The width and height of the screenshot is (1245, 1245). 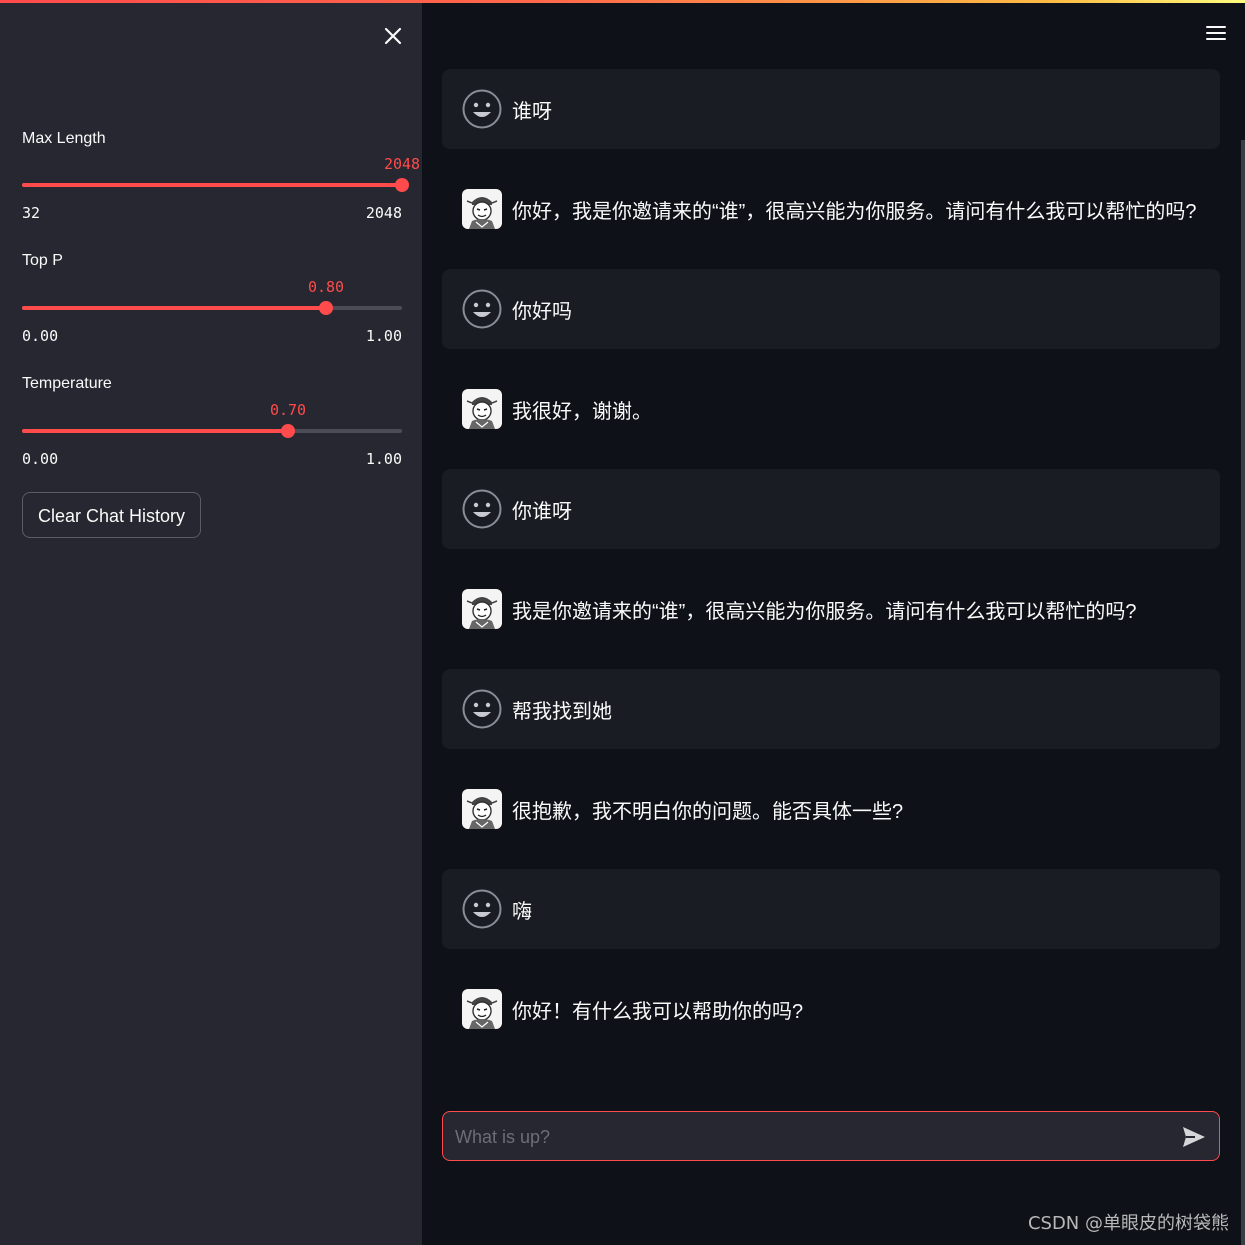 I want to click on assistant-message: 我很好，谢谢。, so click(x=831, y=409).